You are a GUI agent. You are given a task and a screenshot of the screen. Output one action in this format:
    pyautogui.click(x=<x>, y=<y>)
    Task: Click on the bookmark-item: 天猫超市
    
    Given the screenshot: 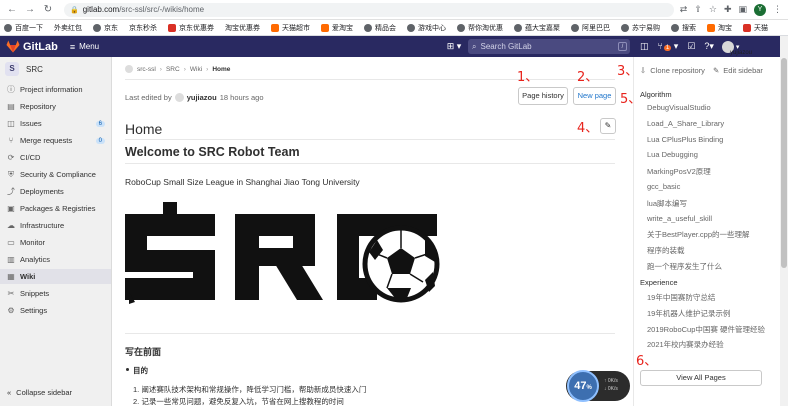 What is the action you would take?
    pyautogui.click(x=290, y=28)
    